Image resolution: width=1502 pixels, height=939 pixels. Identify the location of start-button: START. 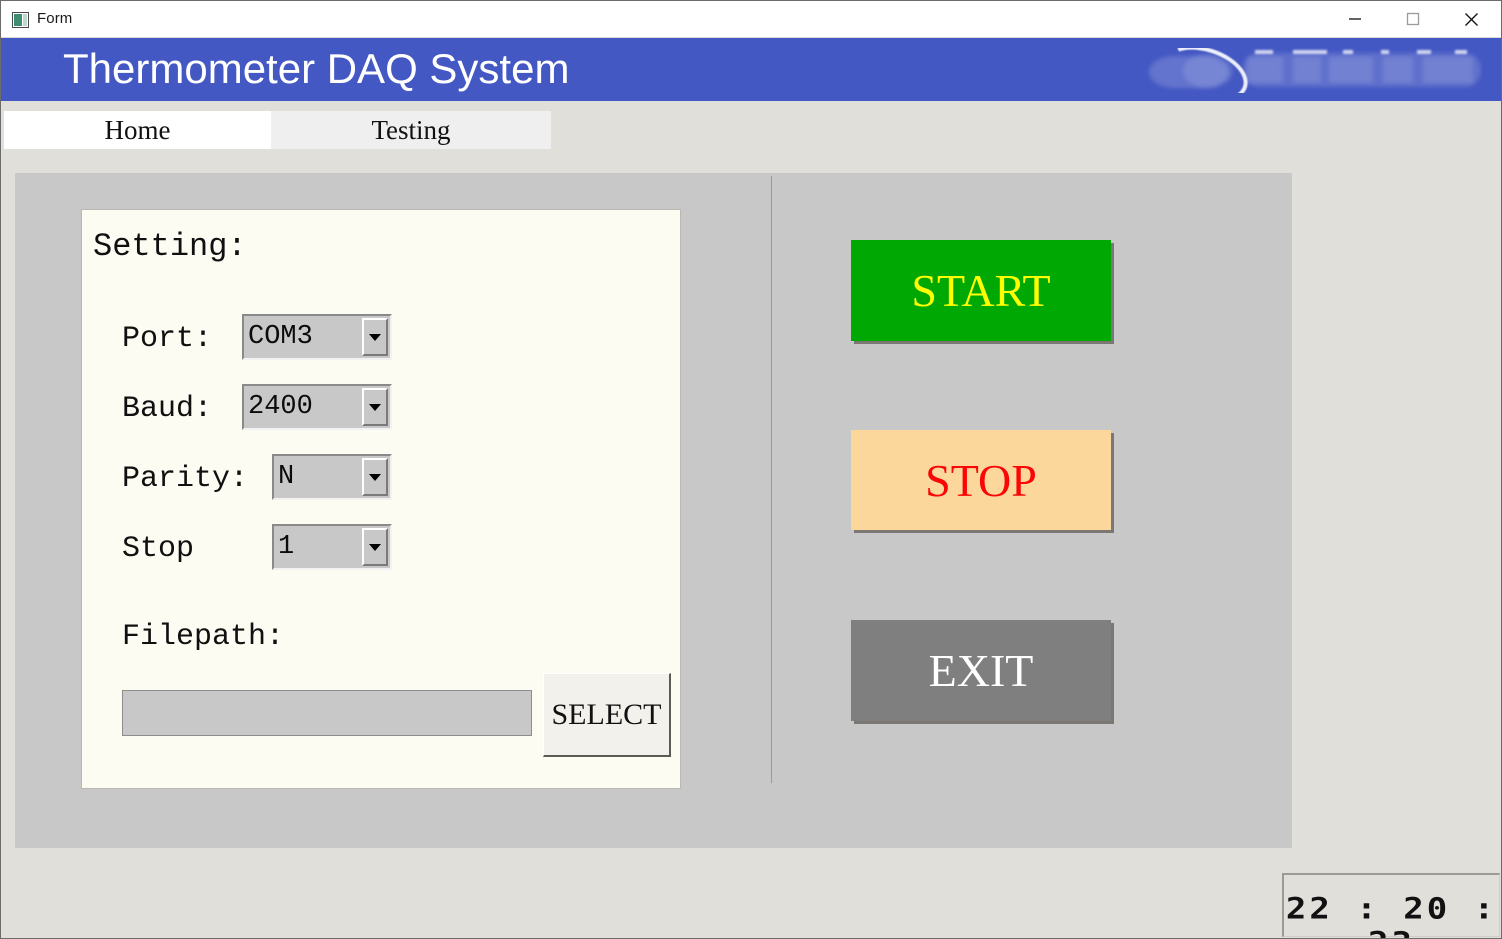
(981, 290).